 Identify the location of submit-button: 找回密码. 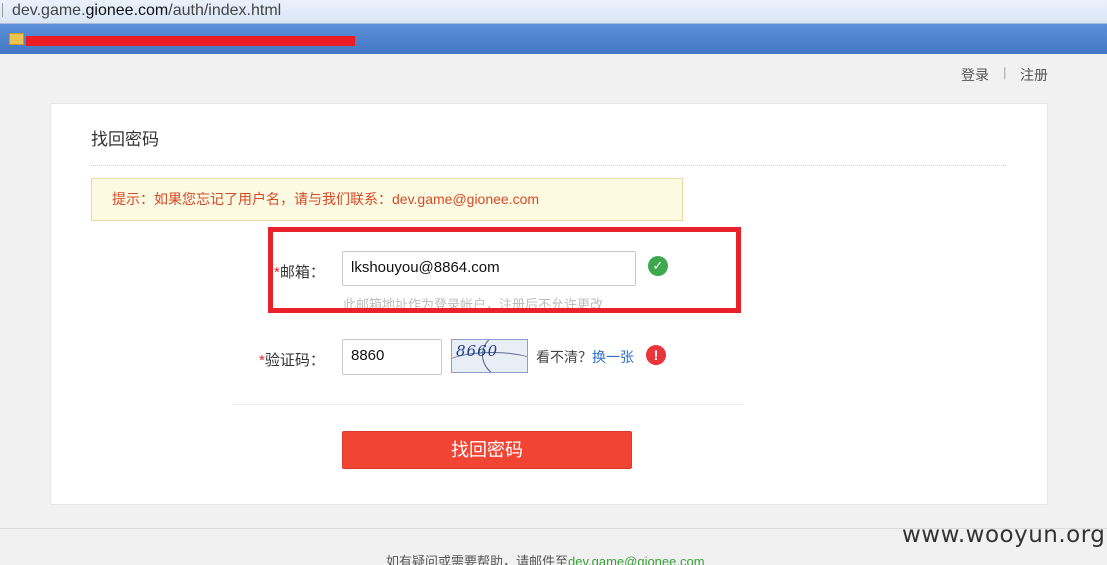
(487, 450).